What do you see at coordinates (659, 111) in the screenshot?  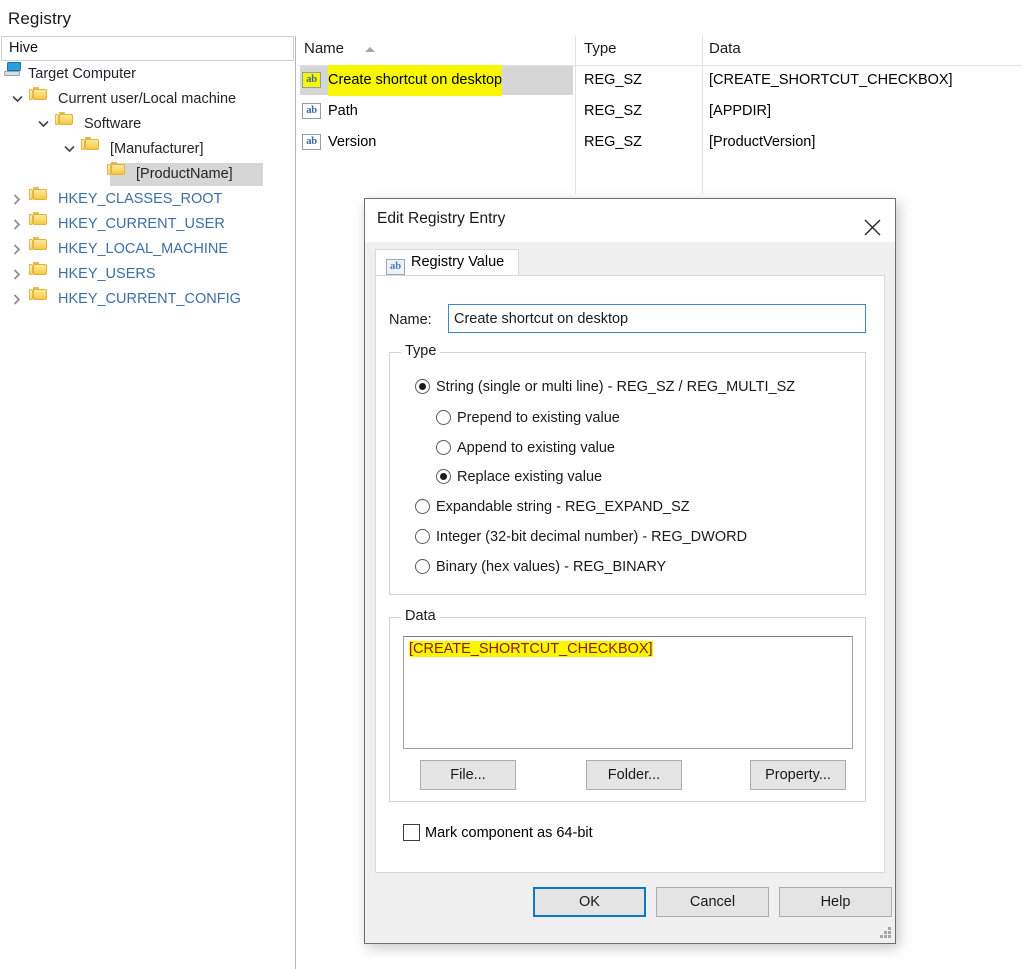 I see `table-row: ab Path REG_SZ [APPDIR]` at bounding box center [659, 111].